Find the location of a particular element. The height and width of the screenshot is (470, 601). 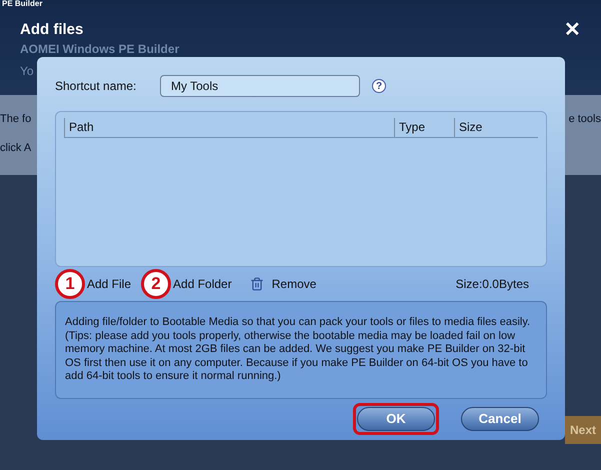

background-title: AOMEI Windows PE Builder is located at coordinates (100, 49).